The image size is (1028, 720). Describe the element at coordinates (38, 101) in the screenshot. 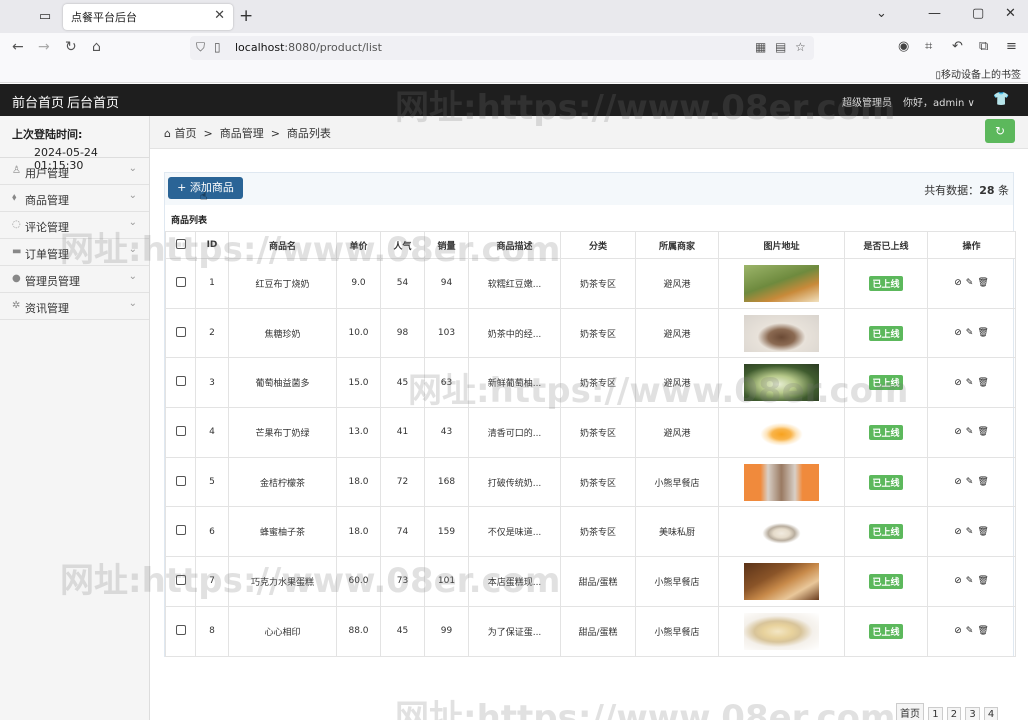

I see `front-home-link: 前台首页` at that location.